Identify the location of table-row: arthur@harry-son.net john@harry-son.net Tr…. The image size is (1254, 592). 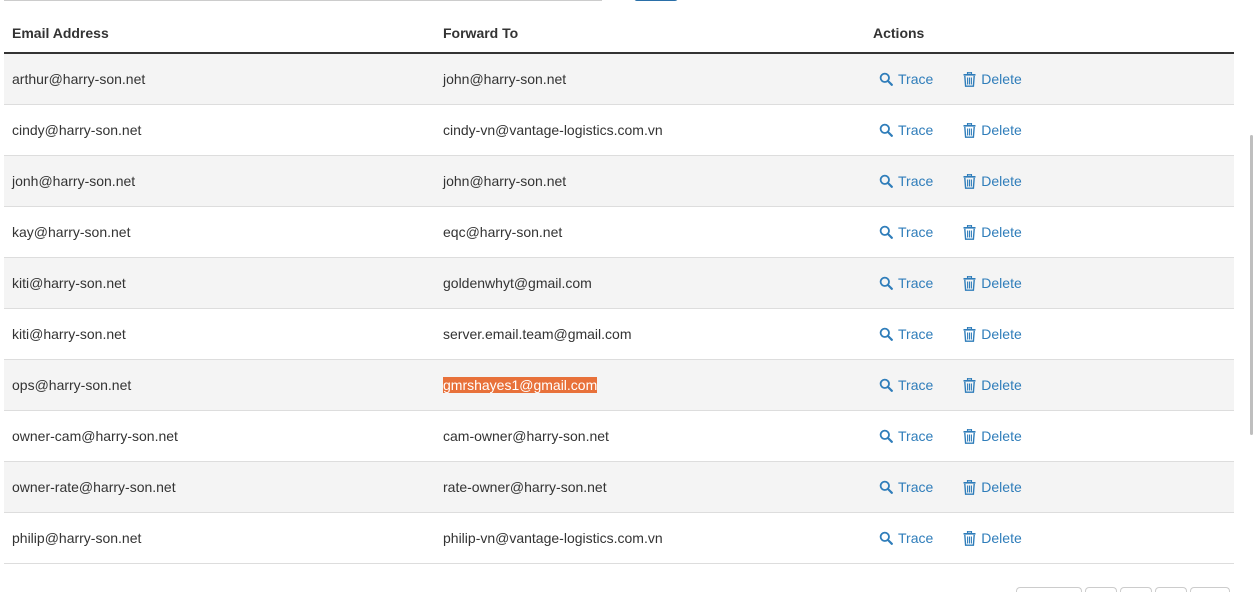
(619, 79).